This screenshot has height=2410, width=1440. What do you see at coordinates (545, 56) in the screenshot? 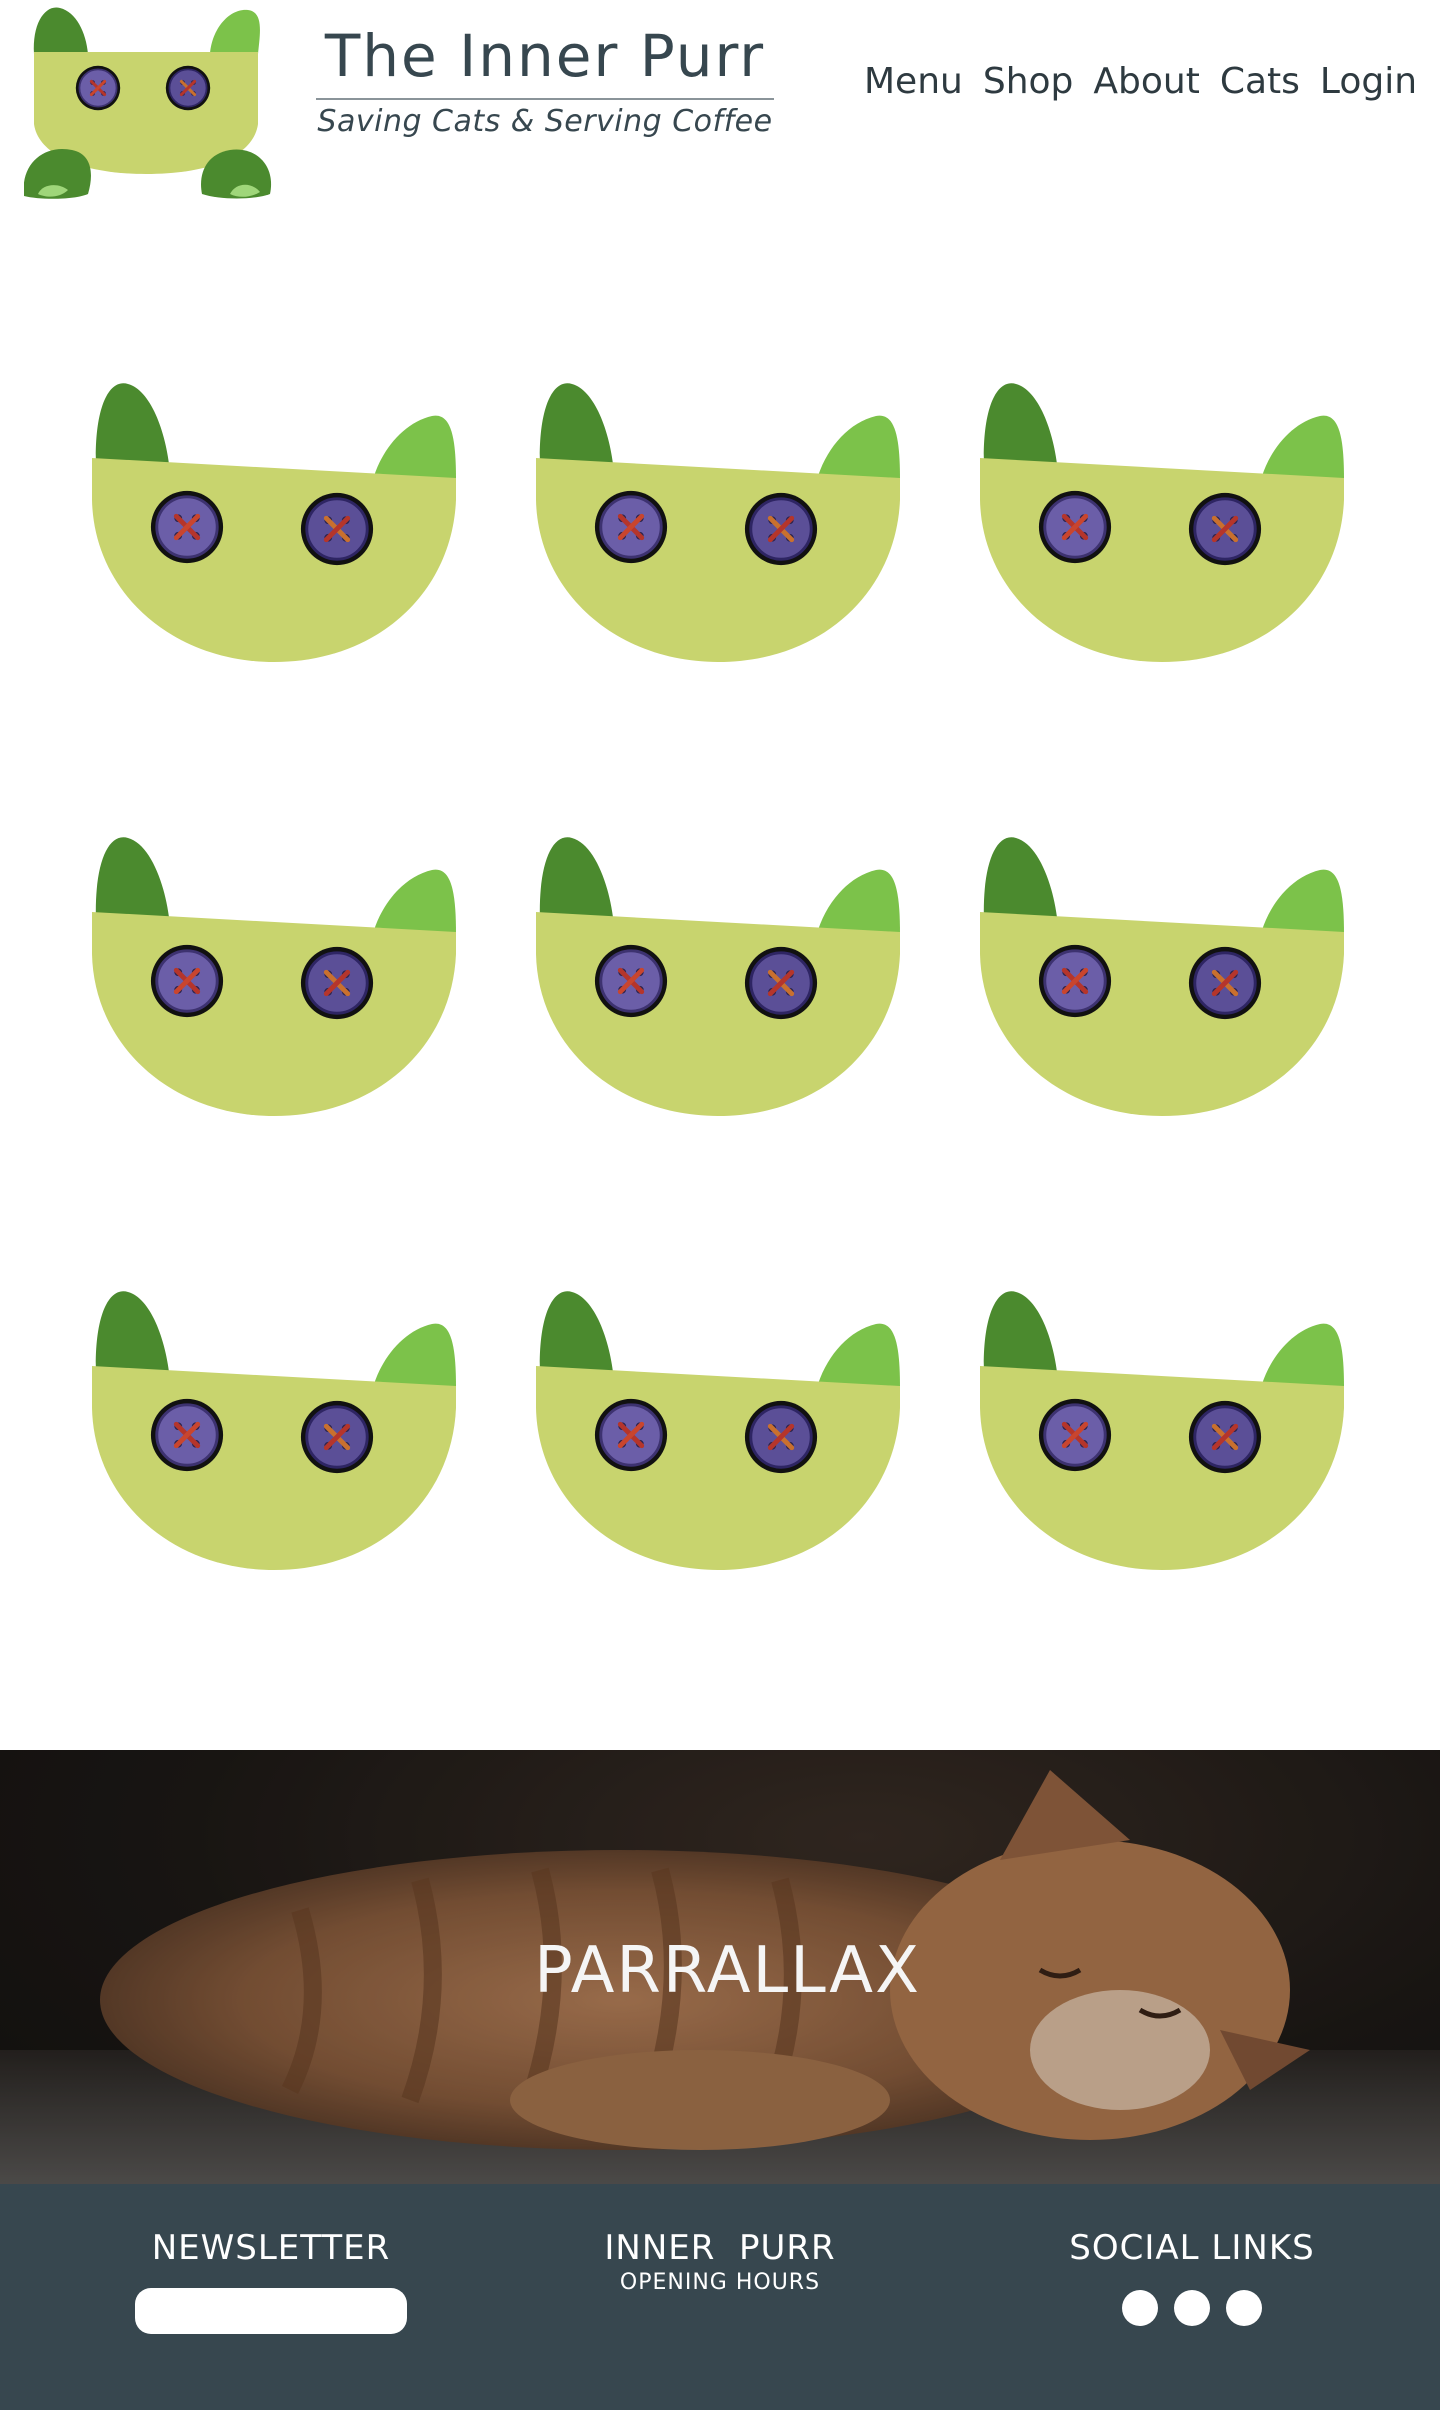
I see `site-title: The Inner Purr` at bounding box center [545, 56].